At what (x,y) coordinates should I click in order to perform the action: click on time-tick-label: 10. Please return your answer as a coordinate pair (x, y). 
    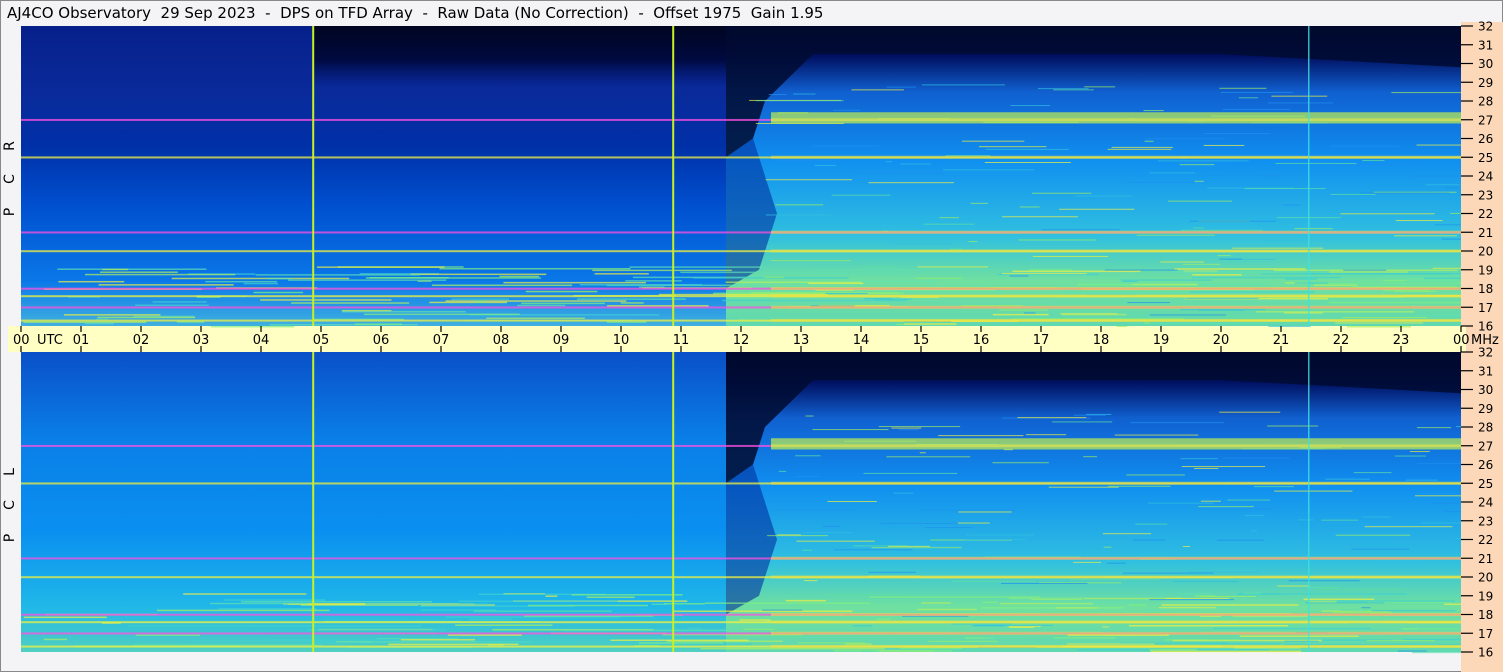
    Looking at the image, I should click on (621, 340).